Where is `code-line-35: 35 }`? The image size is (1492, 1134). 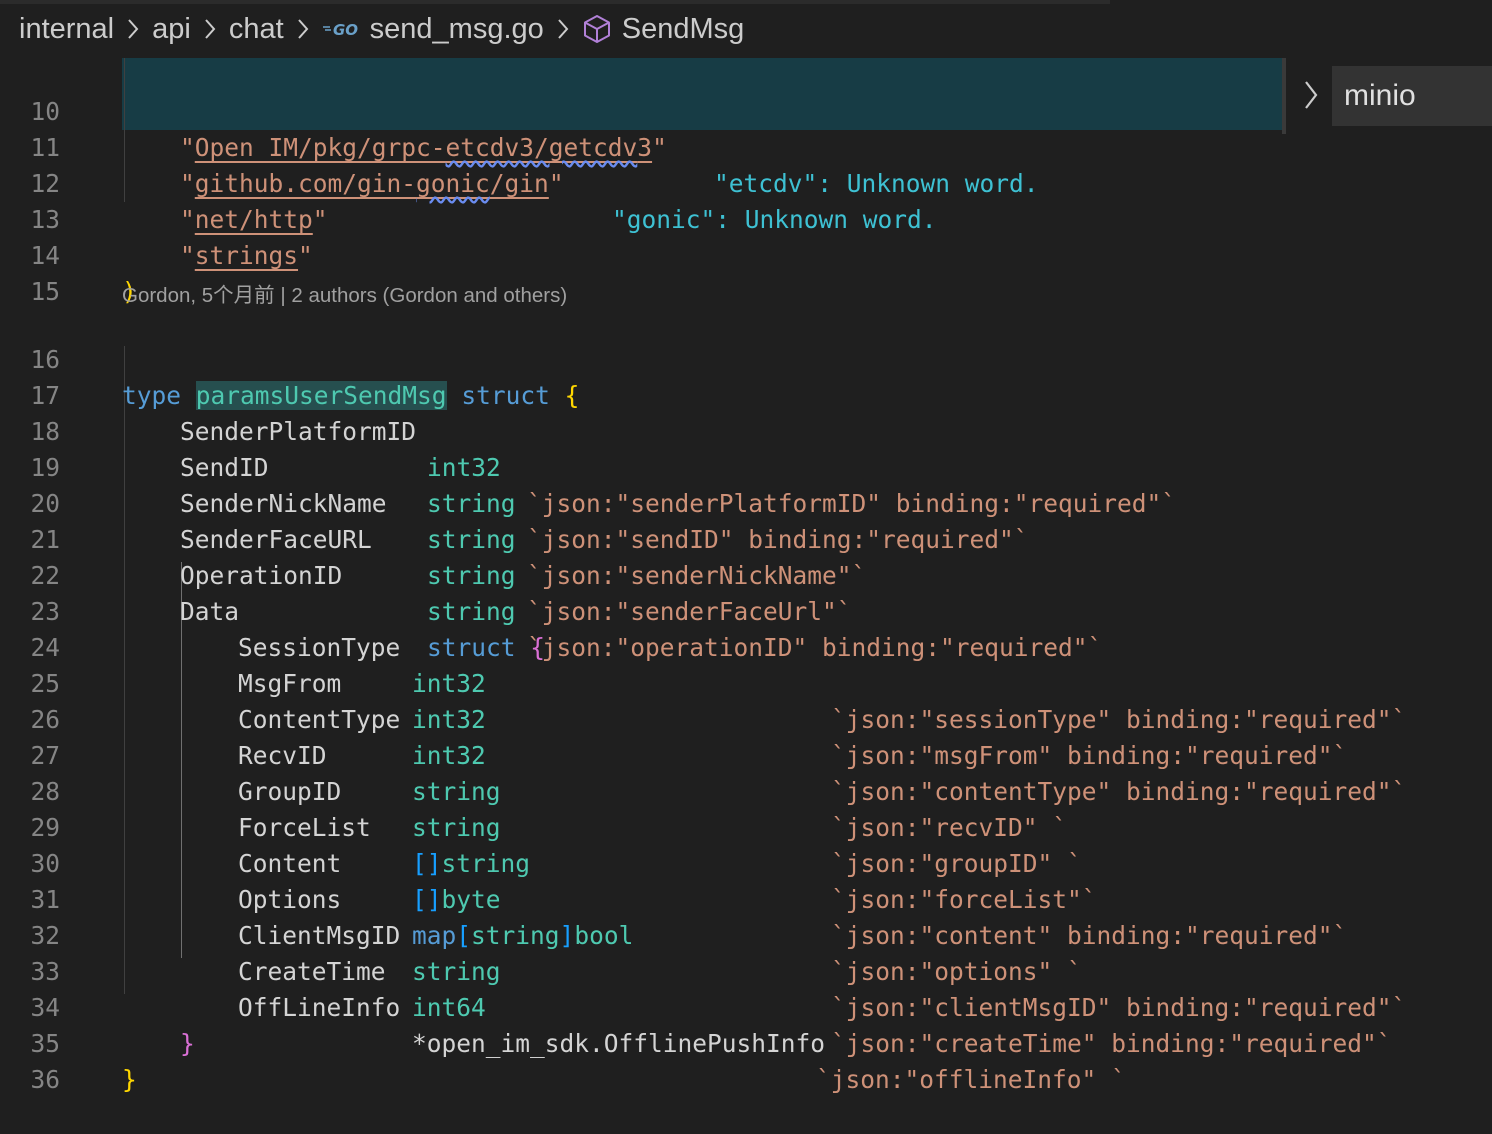 code-line-35: 35 } is located at coordinates (746, 1042).